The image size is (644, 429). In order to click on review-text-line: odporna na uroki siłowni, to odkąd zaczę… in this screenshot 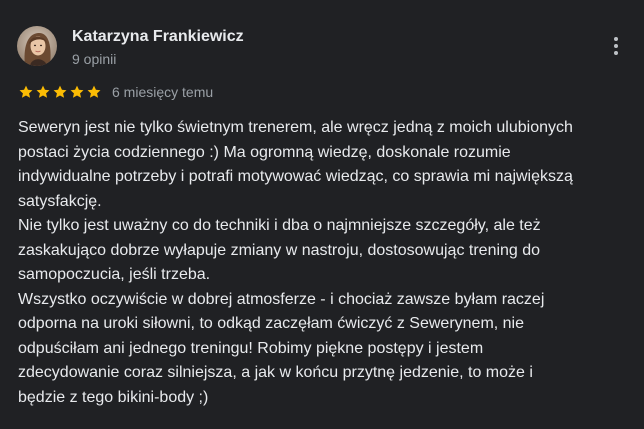, I will do `click(271, 323)`.